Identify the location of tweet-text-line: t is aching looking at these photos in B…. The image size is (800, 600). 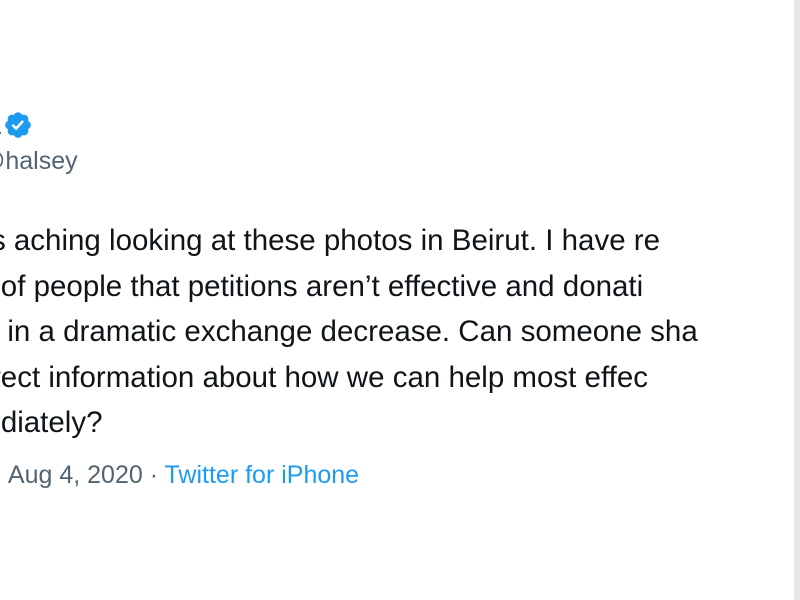
(330, 240).